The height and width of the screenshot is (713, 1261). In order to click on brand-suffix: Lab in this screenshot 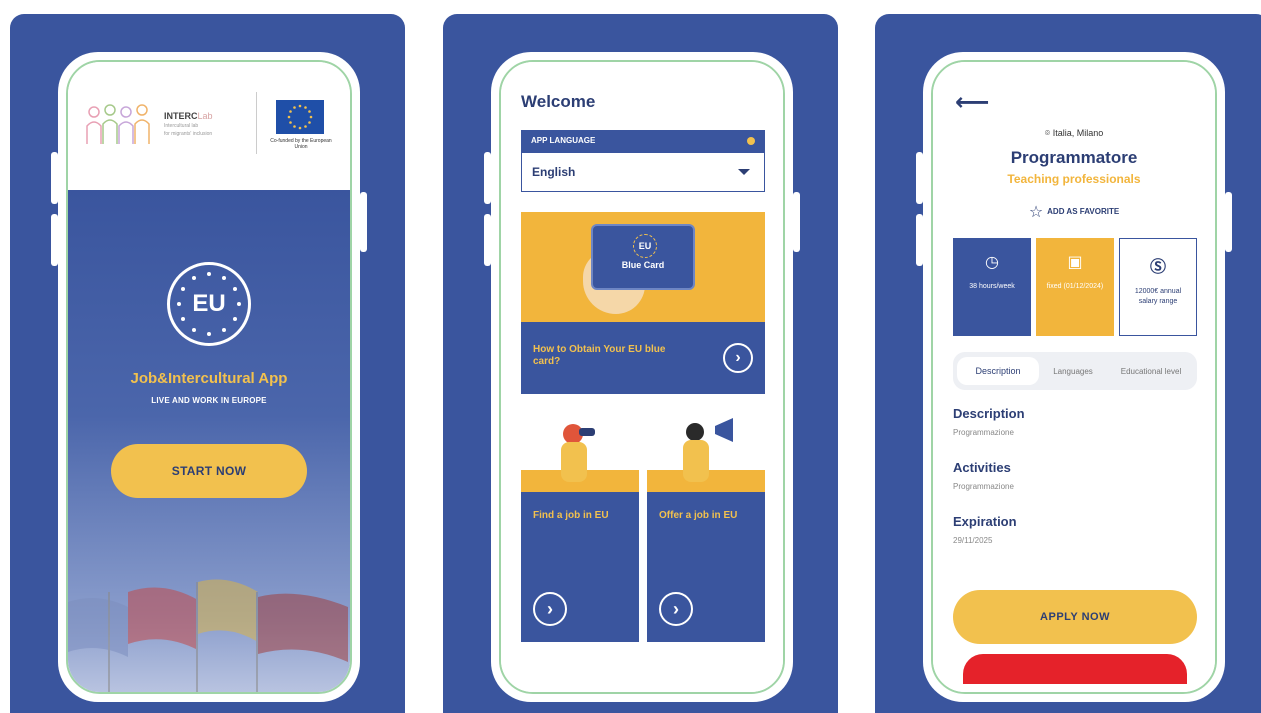, I will do `click(205, 116)`.